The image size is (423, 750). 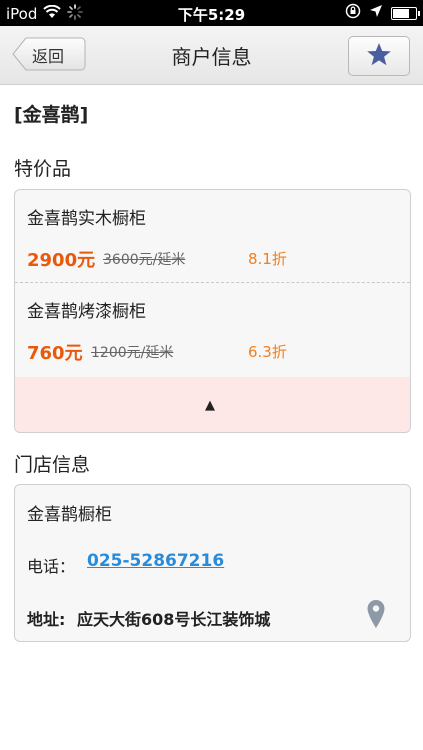 What do you see at coordinates (86, 219) in the screenshot?
I see `product-name: 金喜鹊实木橱柜` at bounding box center [86, 219].